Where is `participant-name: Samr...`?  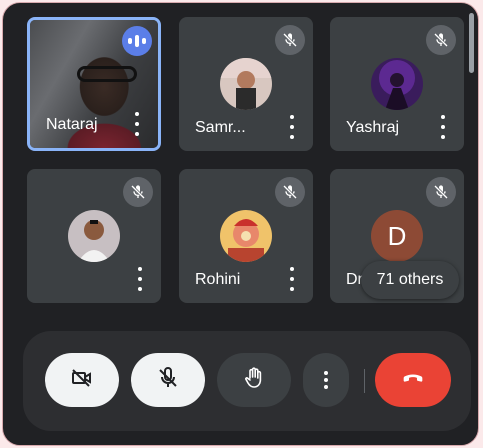
participant-name: Samr... is located at coordinates (220, 127).